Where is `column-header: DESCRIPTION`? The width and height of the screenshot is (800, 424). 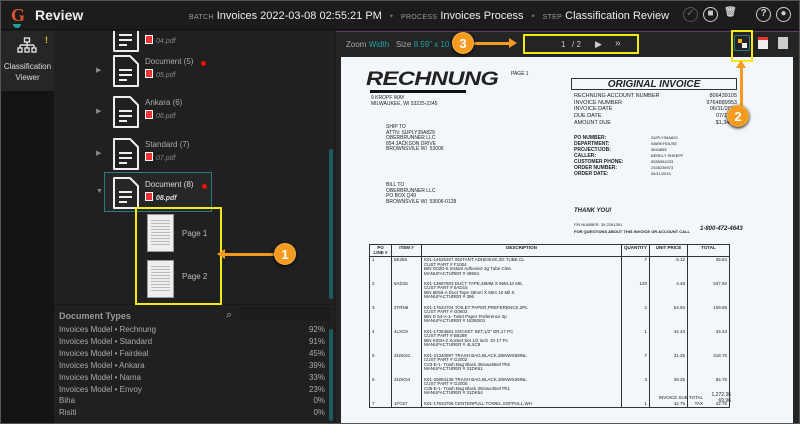
column-header: DESCRIPTION is located at coordinates (521, 251).